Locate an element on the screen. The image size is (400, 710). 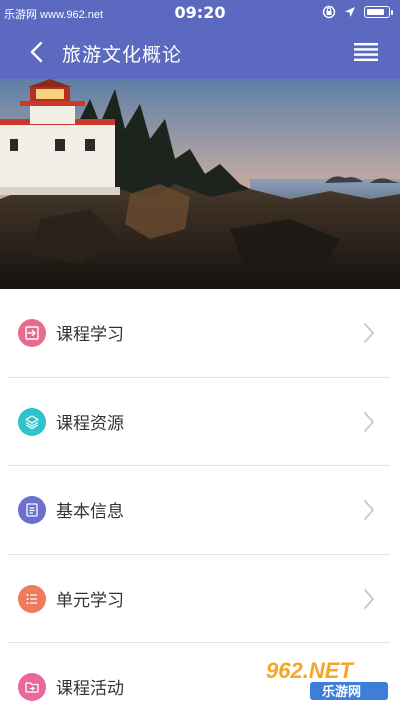
menu-item-course-resources: 课程资源 is located at coordinates (200, 422).